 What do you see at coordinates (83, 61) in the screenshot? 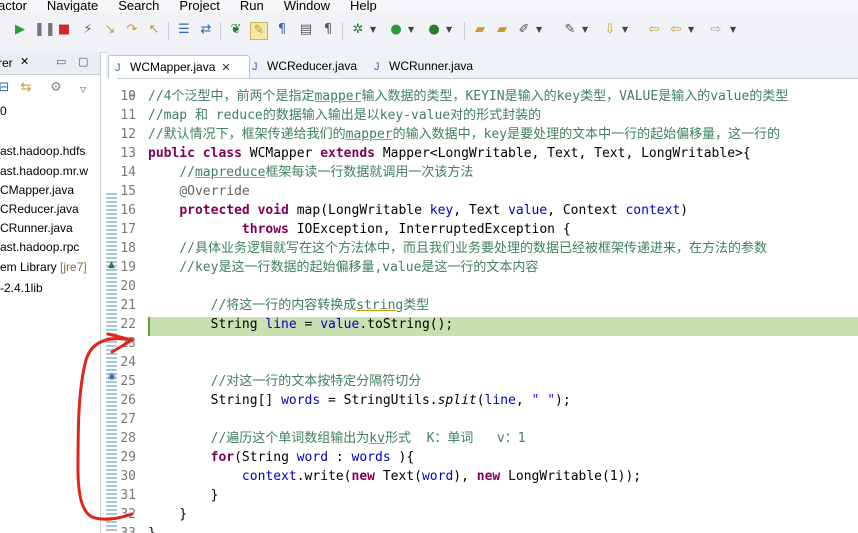
I see `maximize-icon: ▢` at bounding box center [83, 61].